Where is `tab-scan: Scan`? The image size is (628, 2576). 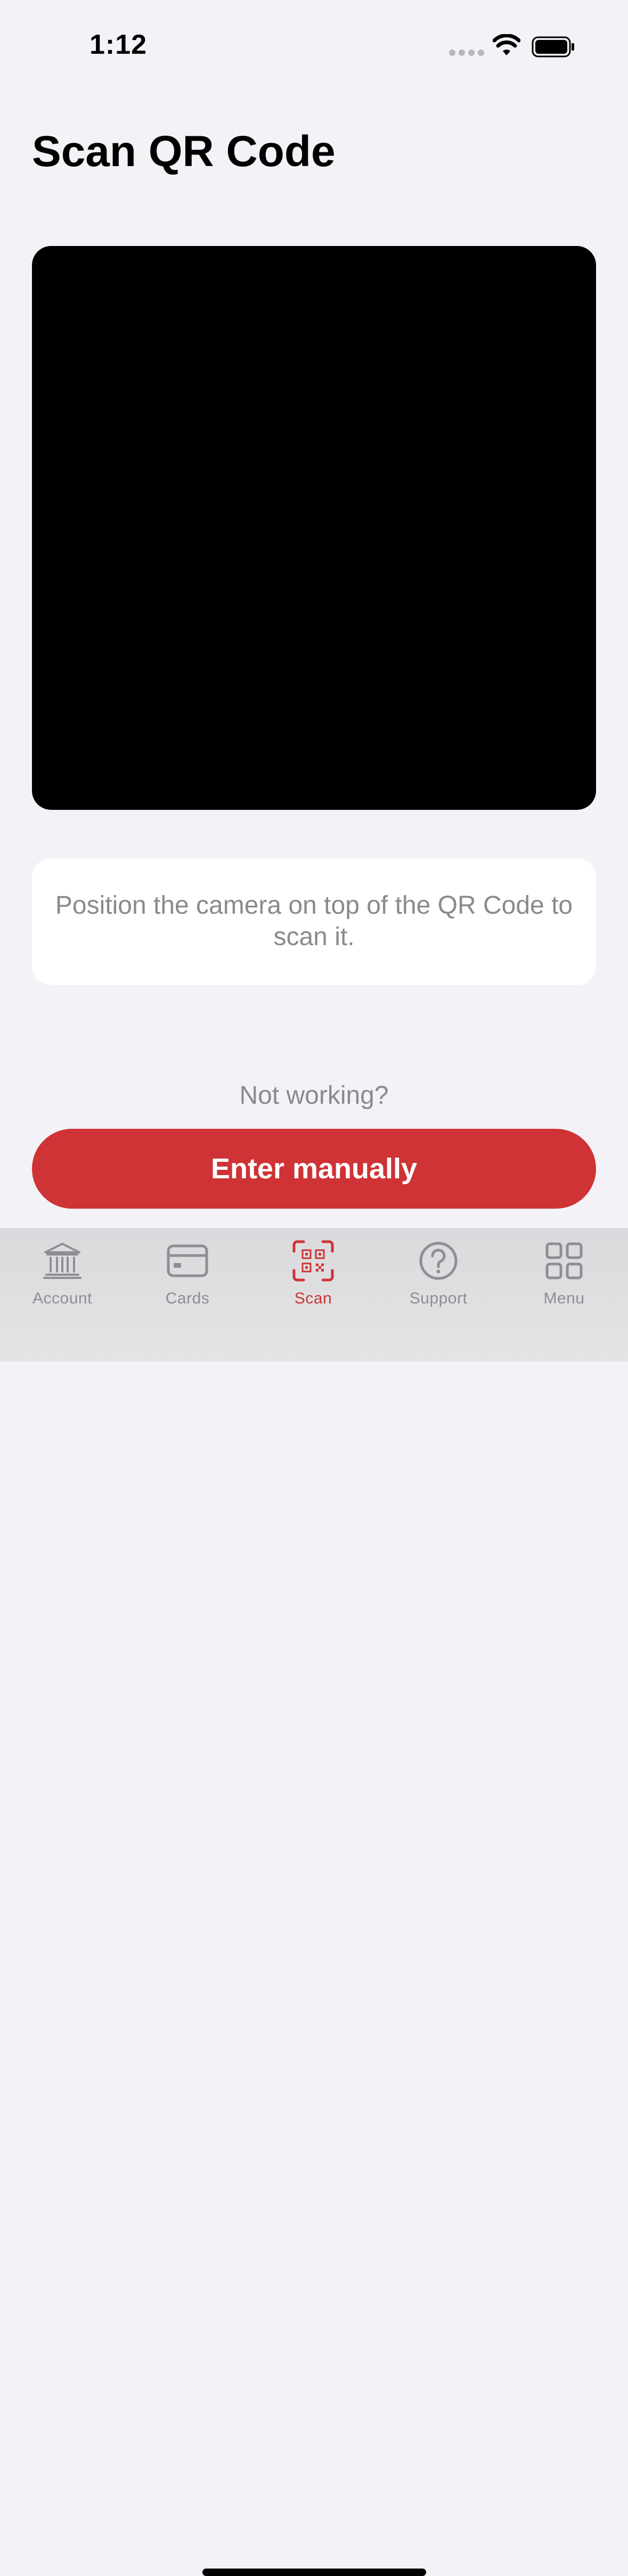
tab-scan: Scan is located at coordinates (313, 1279).